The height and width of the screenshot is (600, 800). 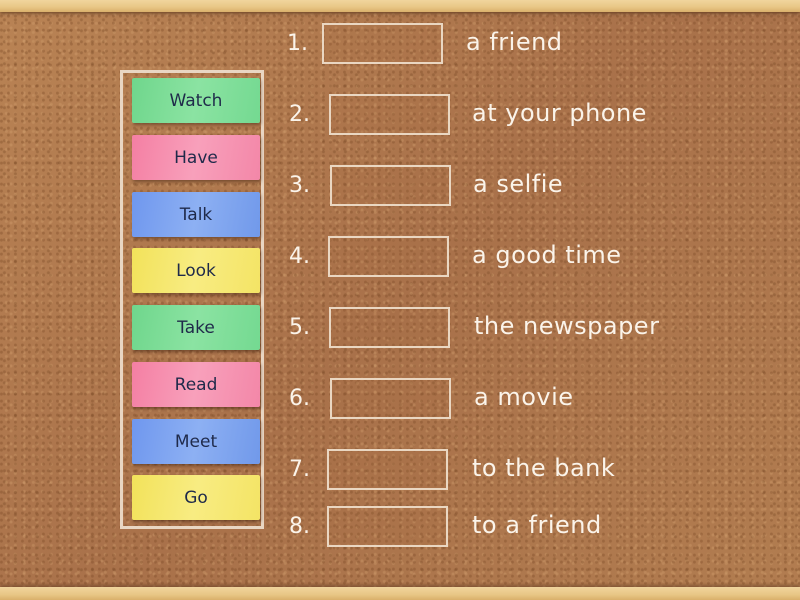 I want to click on item-phrase: a friend, so click(x=514, y=42).